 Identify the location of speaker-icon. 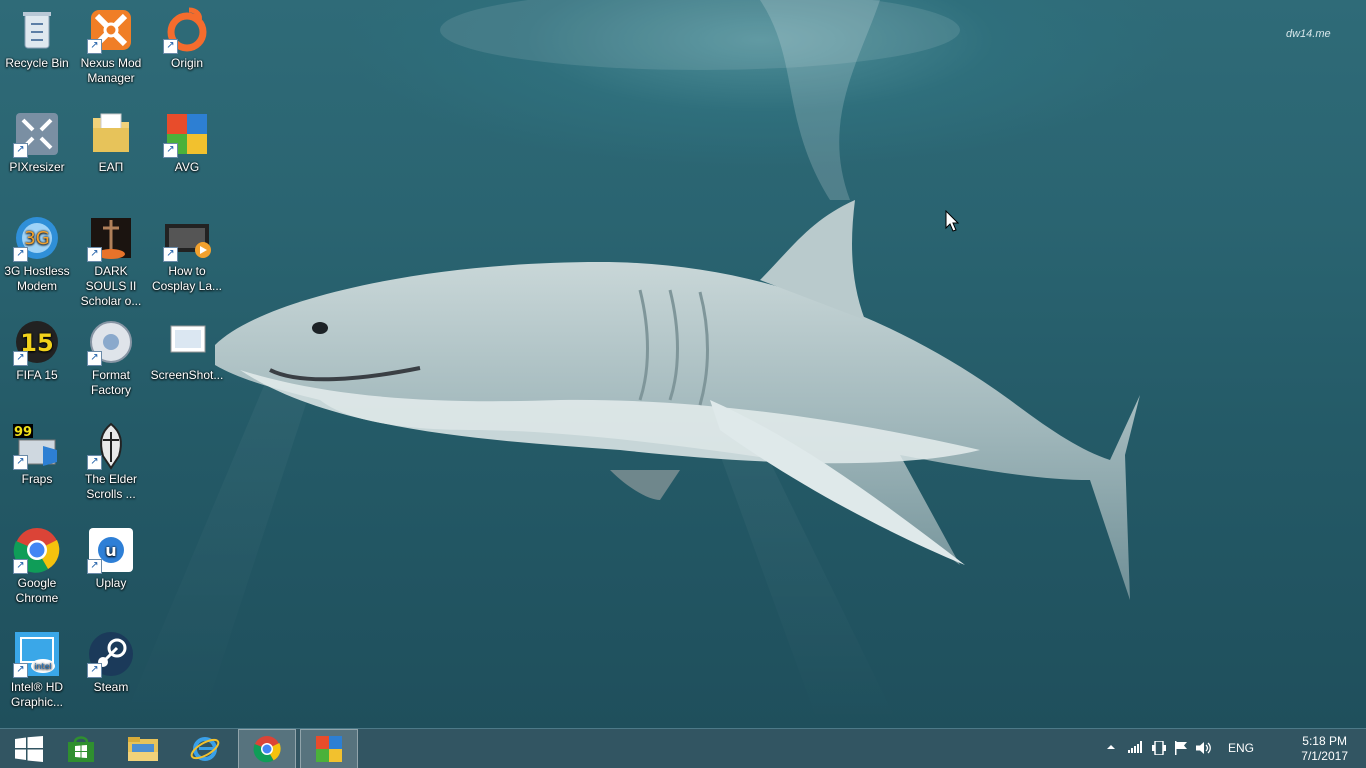
(1203, 748).